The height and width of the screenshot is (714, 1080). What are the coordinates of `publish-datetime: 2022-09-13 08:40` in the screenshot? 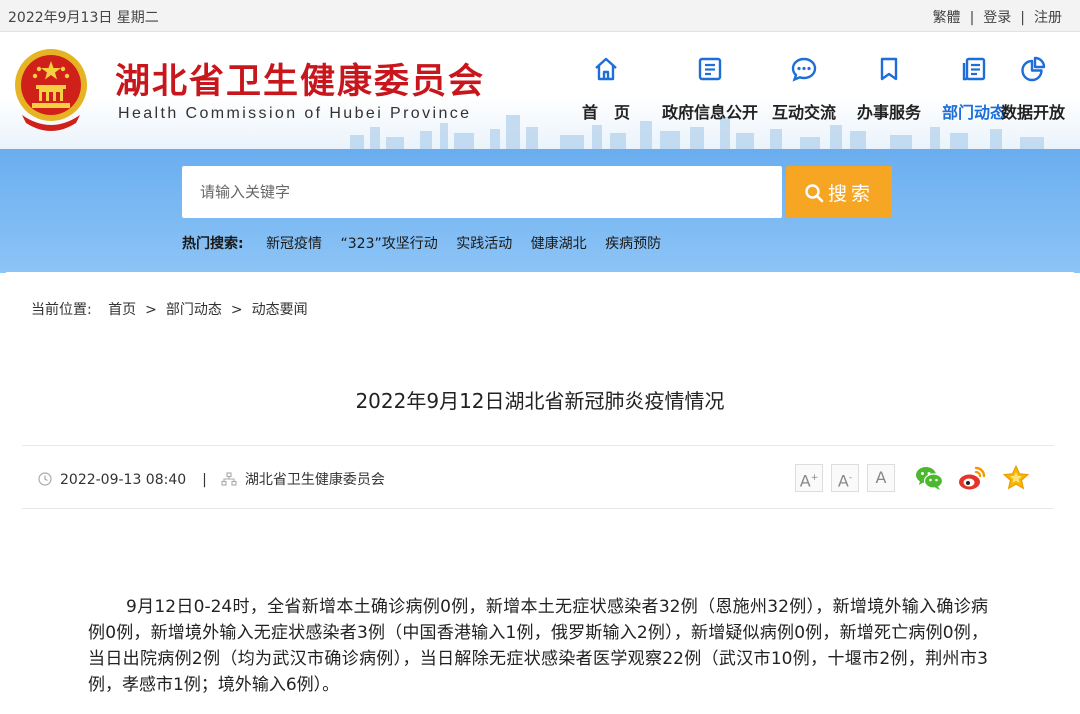 It's located at (123, 480).